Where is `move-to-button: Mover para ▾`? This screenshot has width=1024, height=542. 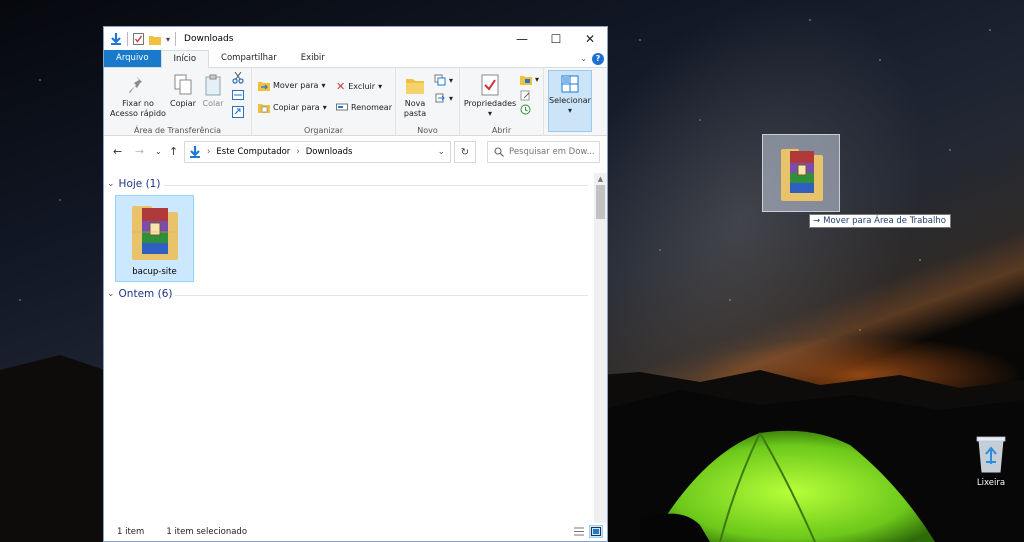 move-to-button: Mover para ▾ is located at coordinates (291, 85).